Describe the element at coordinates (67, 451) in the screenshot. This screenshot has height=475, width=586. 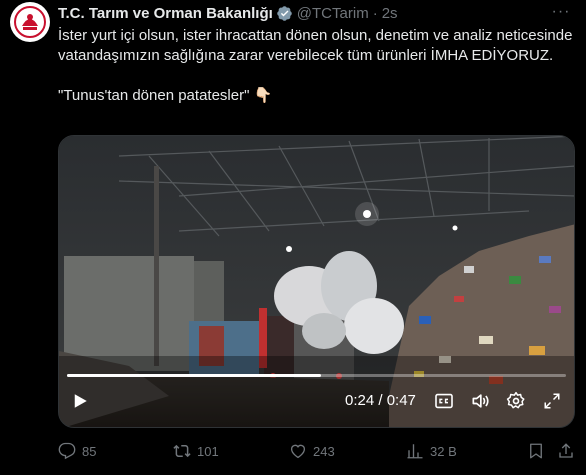
I see `reply-icon` at that location.